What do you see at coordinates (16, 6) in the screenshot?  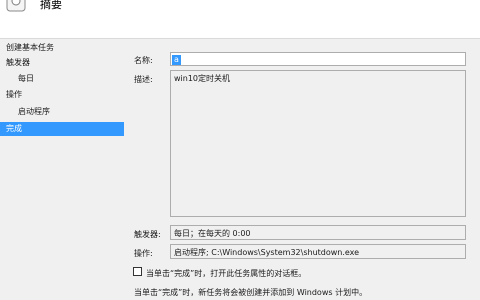 I see `wizard-icon` at bounding box center [16, 6].